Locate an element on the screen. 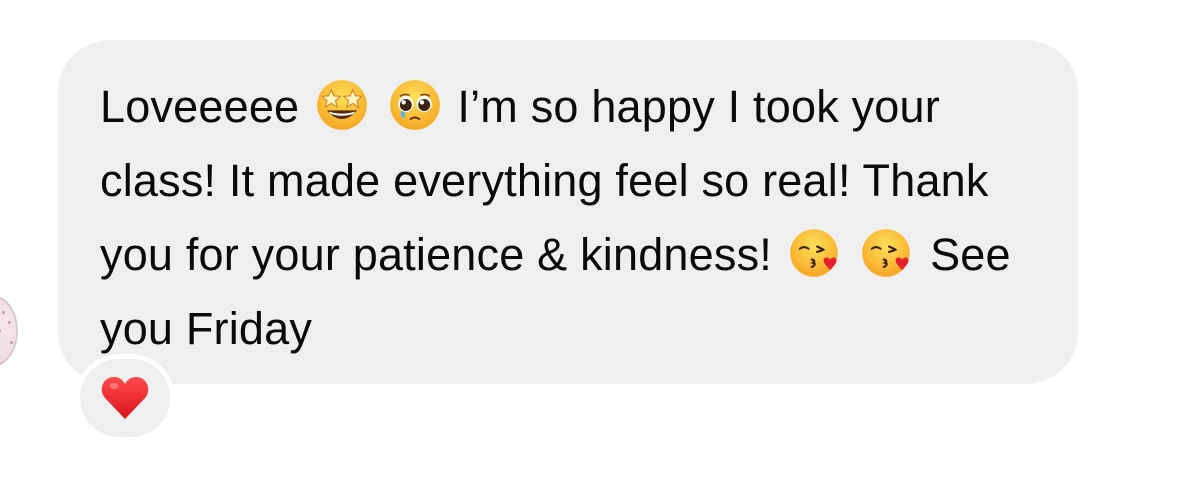 This screenshot has width=1200, height=480. red-heart-icon is located at coordinates (125, 398).